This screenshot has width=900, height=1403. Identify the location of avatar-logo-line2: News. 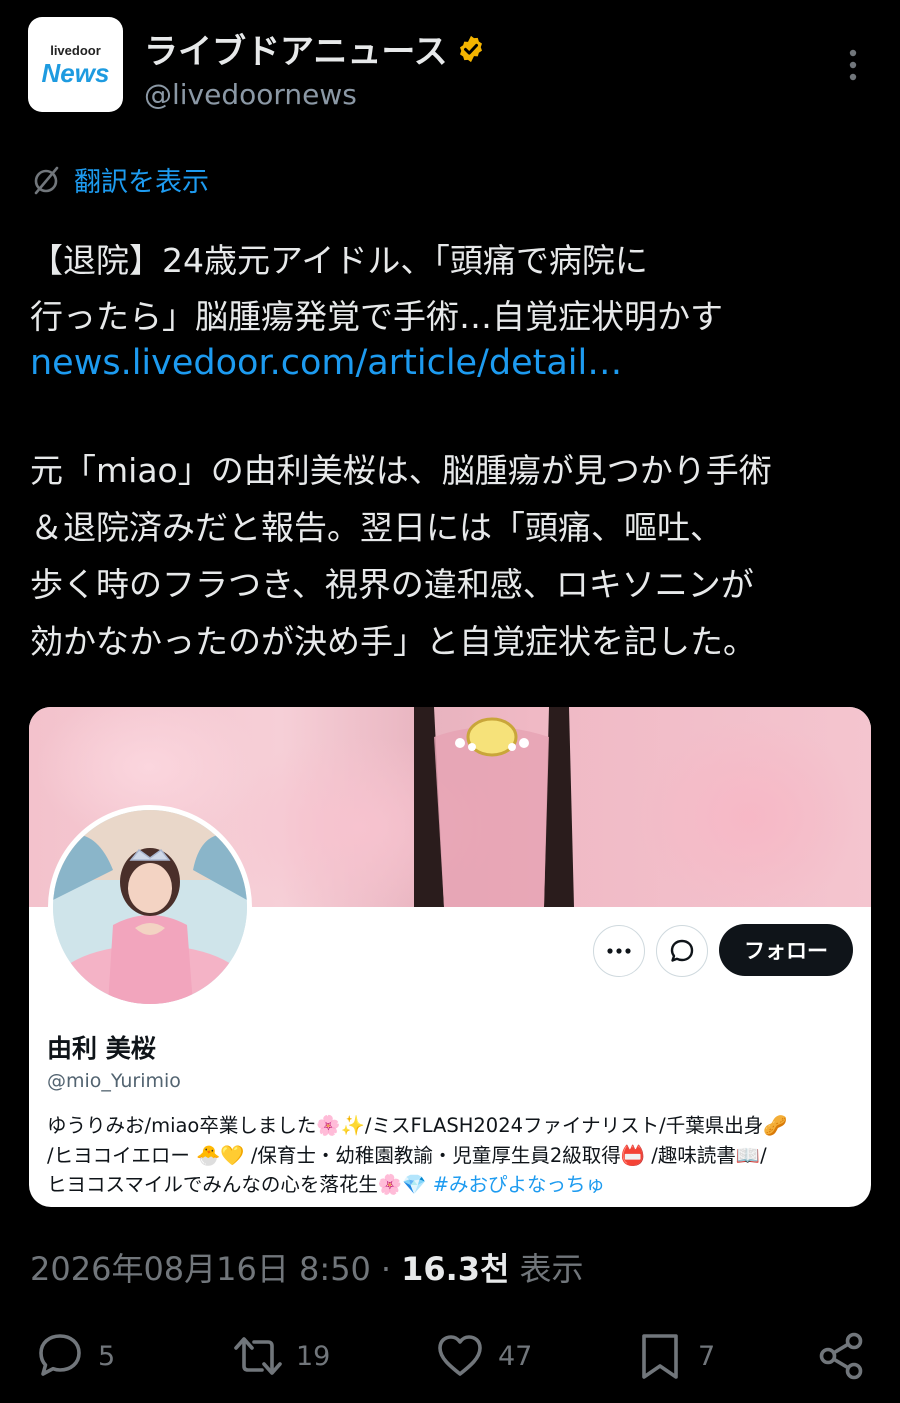
(75, 72).